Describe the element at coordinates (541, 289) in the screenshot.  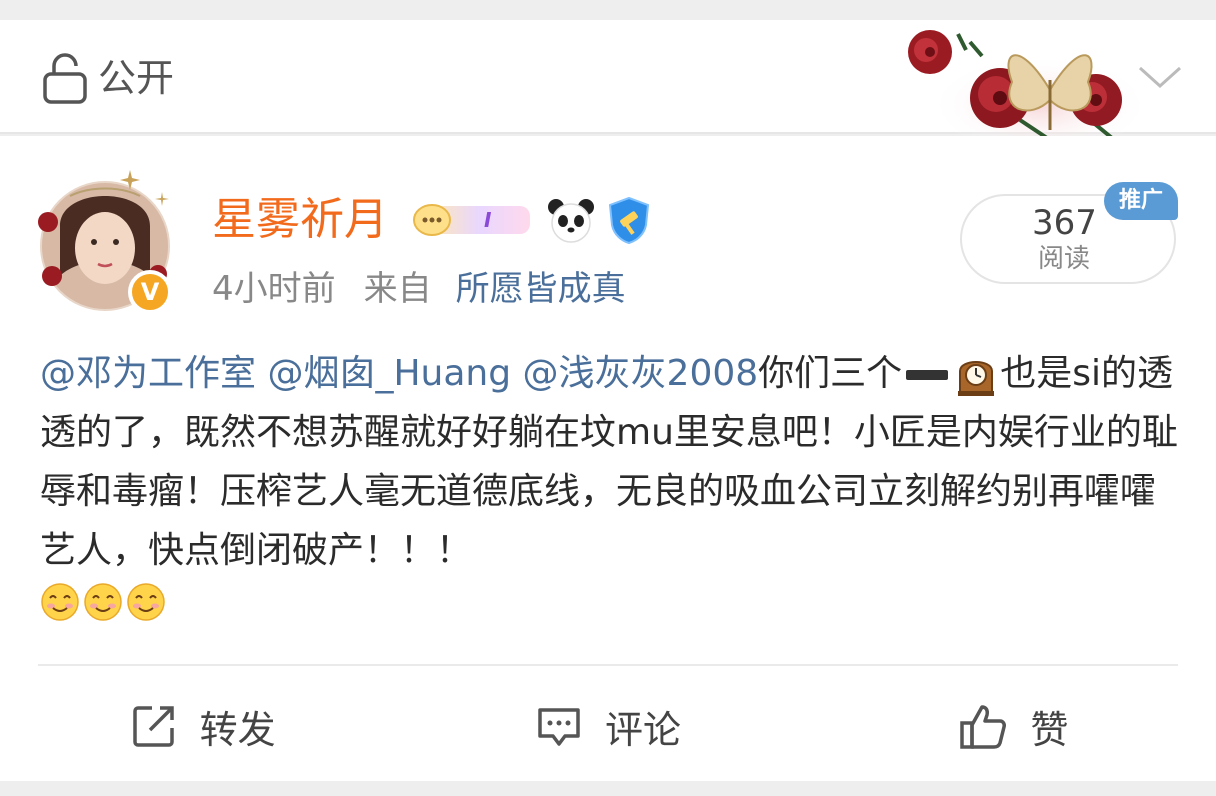
I see `source-link: 所愿皆成真` at that location.